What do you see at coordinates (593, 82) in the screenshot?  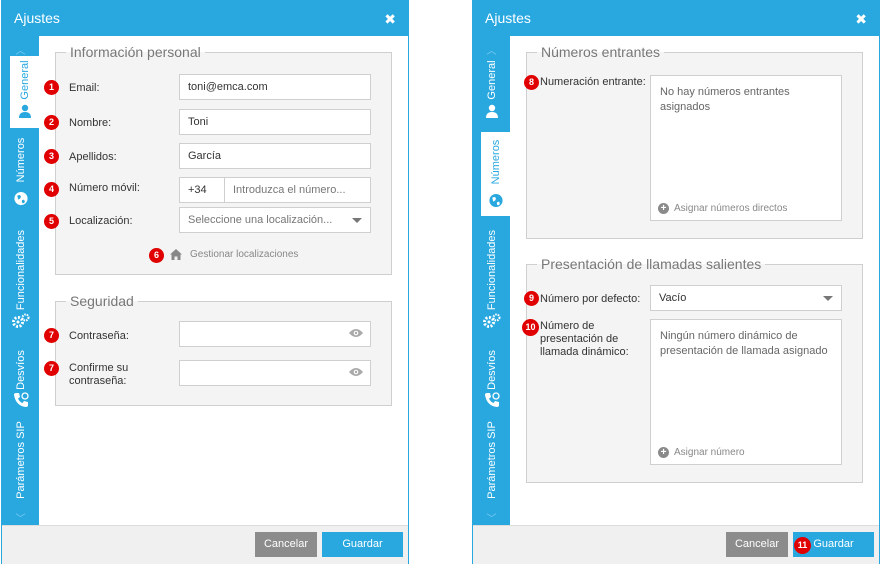 I see `numeracion-entrante-label: Numeración entrante:` at bounding box center [593, 82].